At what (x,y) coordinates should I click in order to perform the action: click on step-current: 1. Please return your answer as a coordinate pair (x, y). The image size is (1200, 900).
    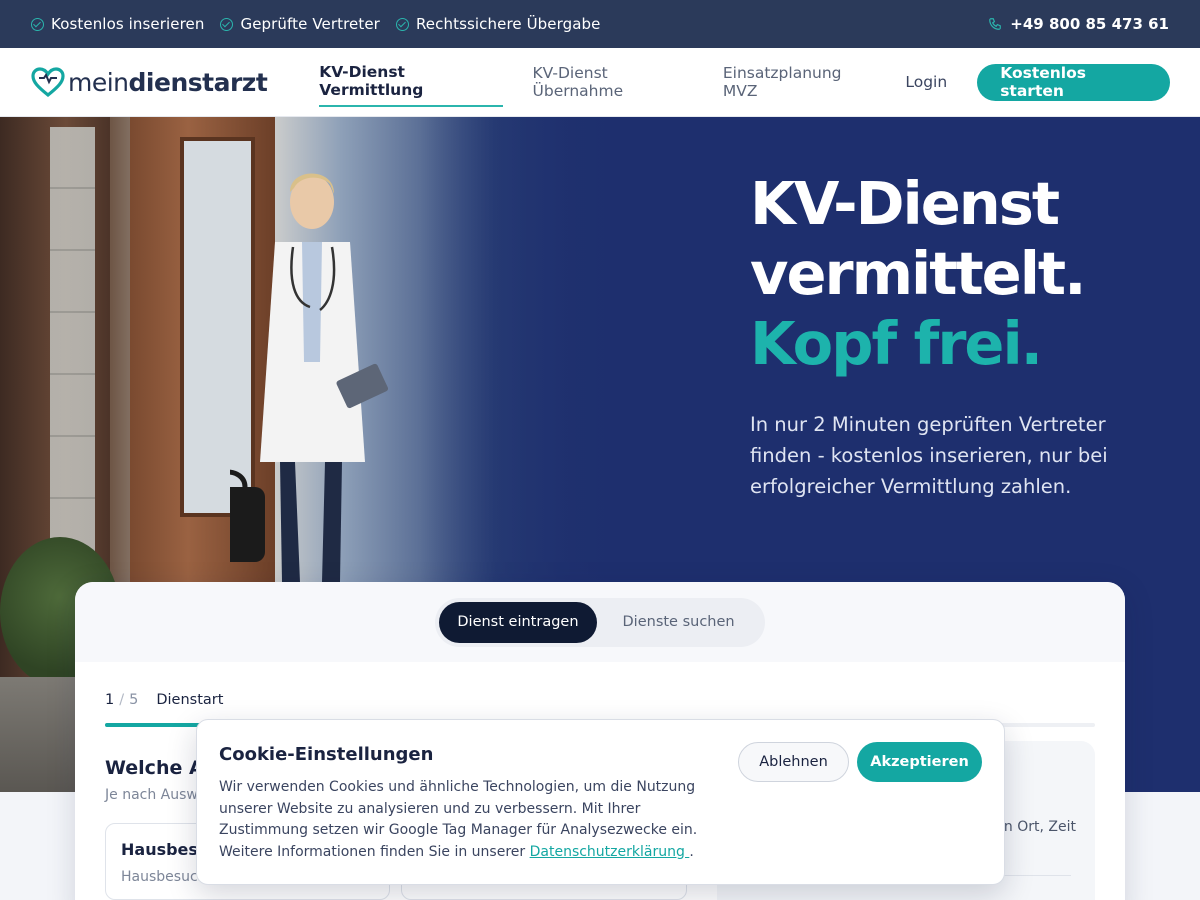
    Looking at the image, I should click on (110, 700).